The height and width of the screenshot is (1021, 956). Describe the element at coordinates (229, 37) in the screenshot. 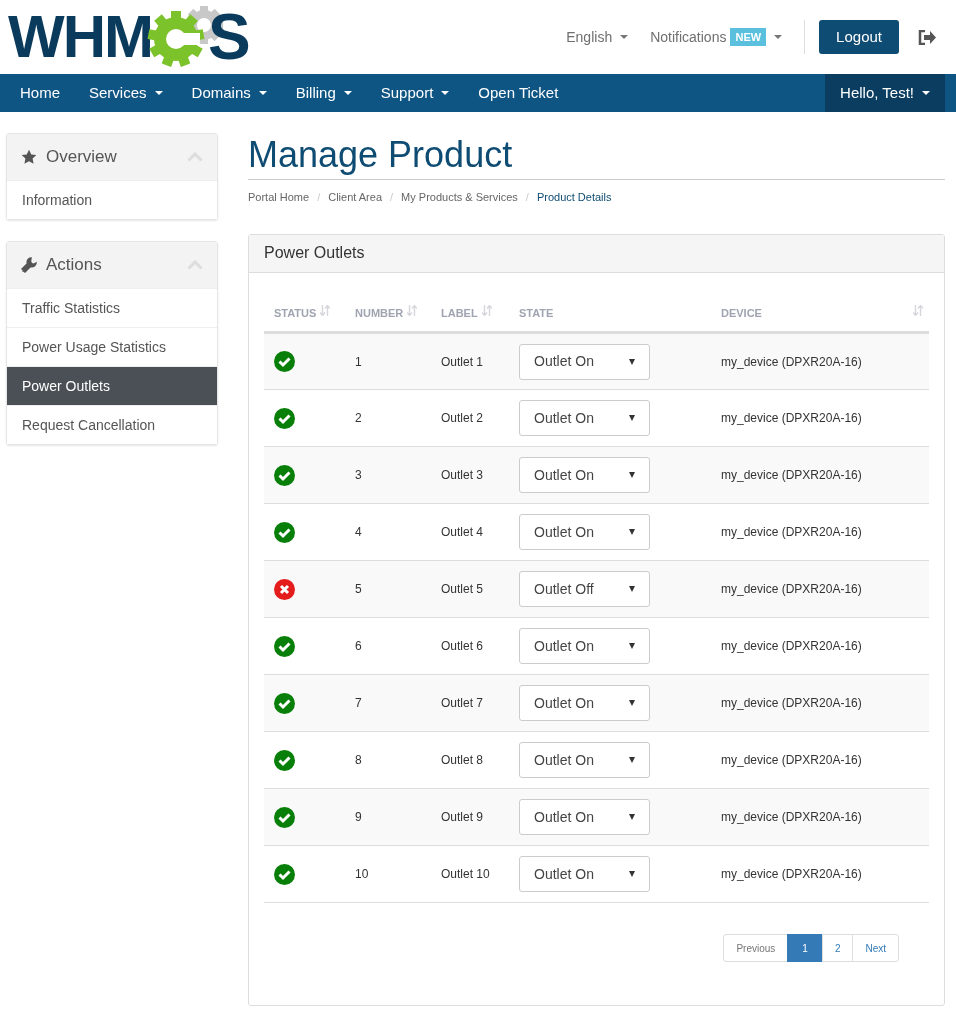

I see `logo-text: S` at that location.